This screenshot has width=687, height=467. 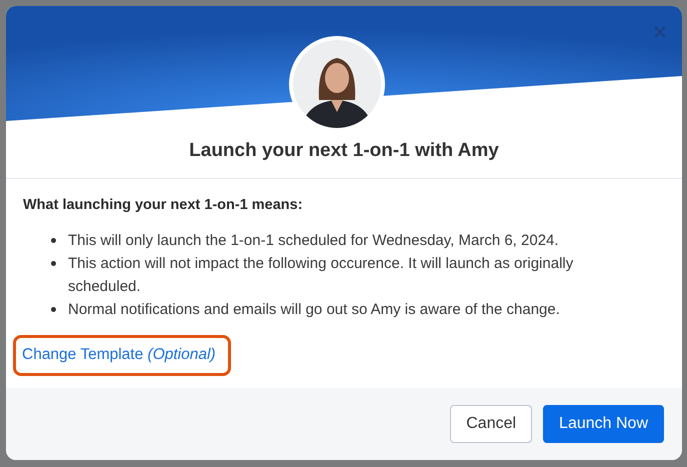 I want to click on dialog-title: Launch your next 1-on-1 with Amy, so click(x=344, y=159).